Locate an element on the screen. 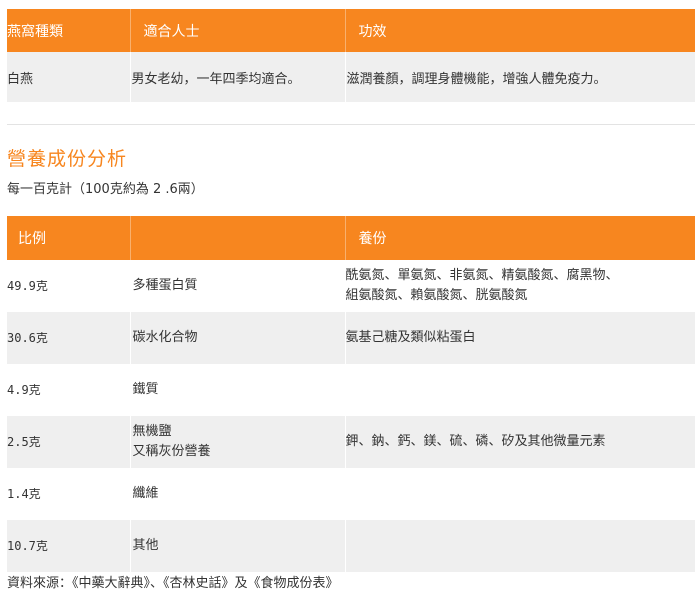  cell-nutrients: 鉀、鈉、鈣、鎂、硫、磷、矽及其他微量元素 is located at coordinates (520, 442).